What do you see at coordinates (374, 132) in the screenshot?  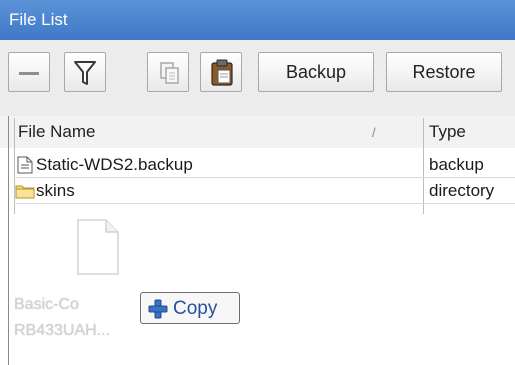 I see `sort-indicator-icon: /` at bounding box center [374, 132].